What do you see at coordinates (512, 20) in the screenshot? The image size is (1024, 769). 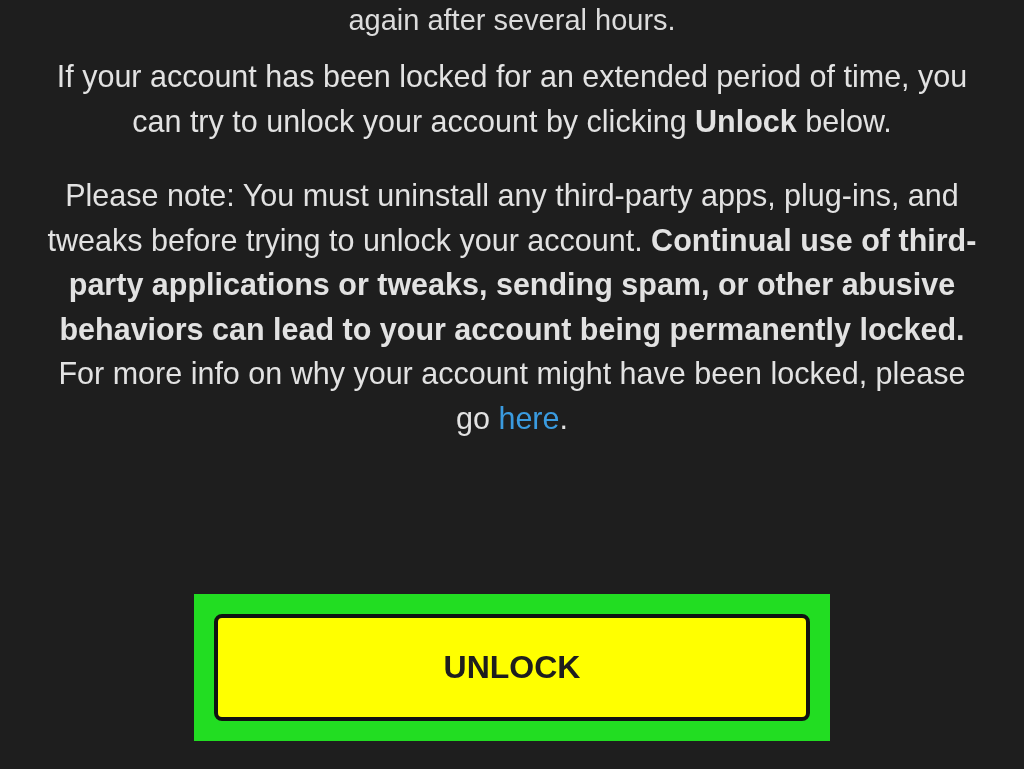 I see `message-text: again after several hours.` at bounding box center [512, 20].